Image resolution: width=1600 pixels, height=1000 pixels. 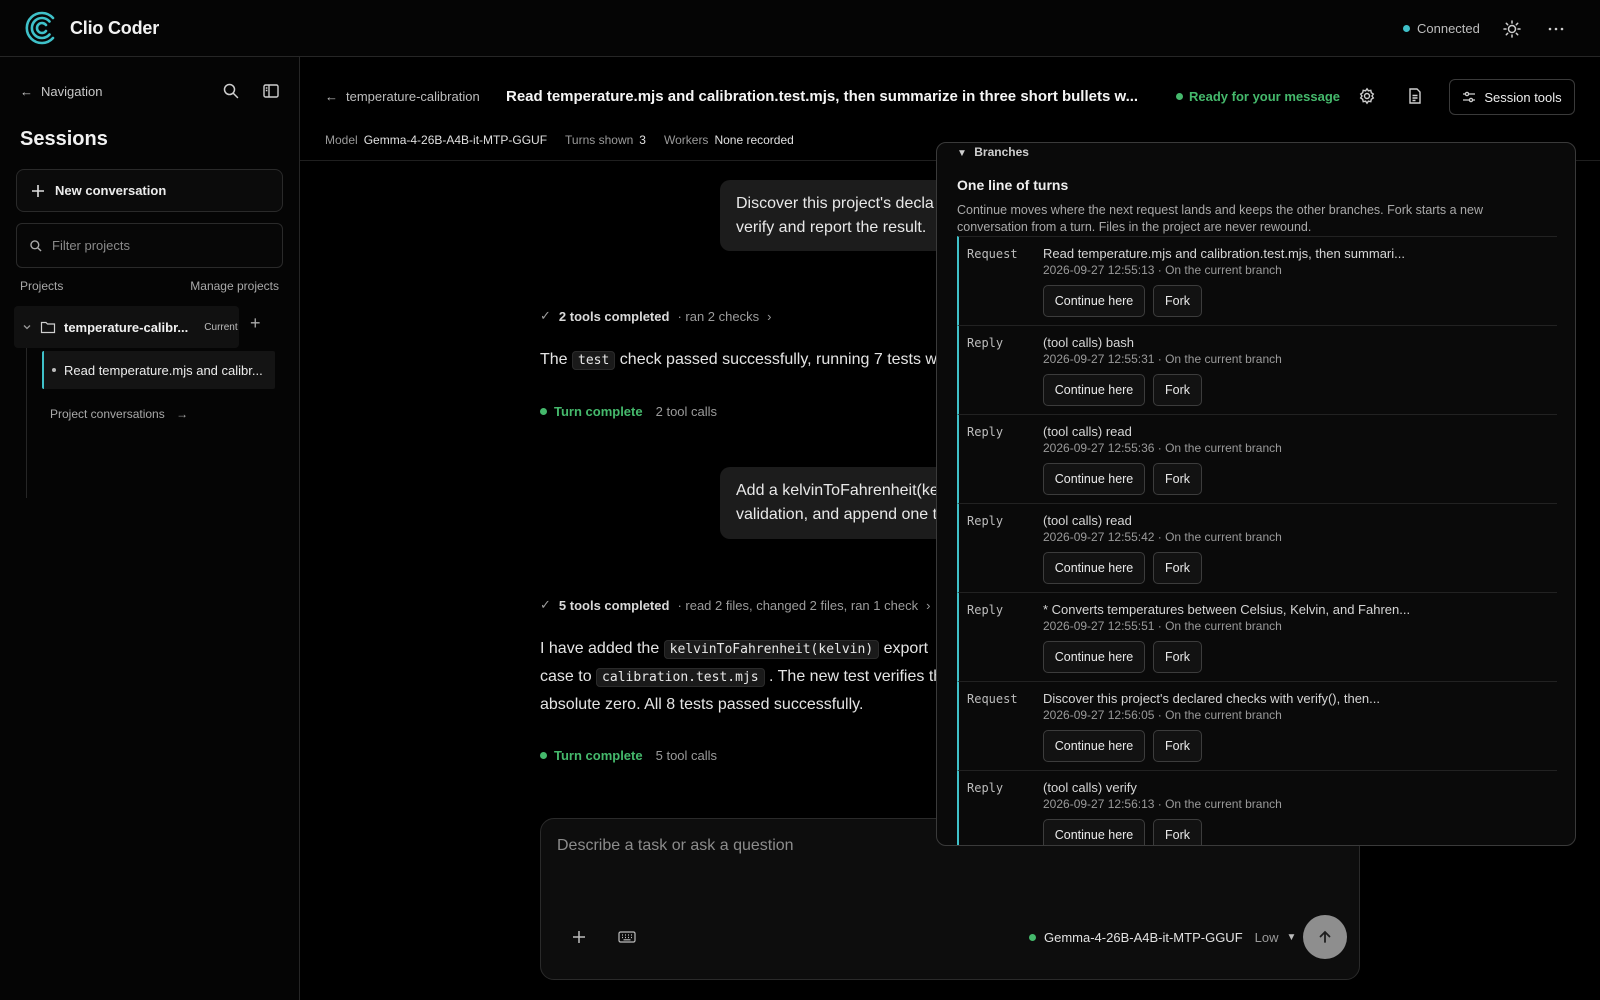 What do you see at coordinates (455, 140) in the screenshot?
I see `model-value: Gemma-4-26B-A4B-it-MTP-GGUF` at bounding box center [455, 140].